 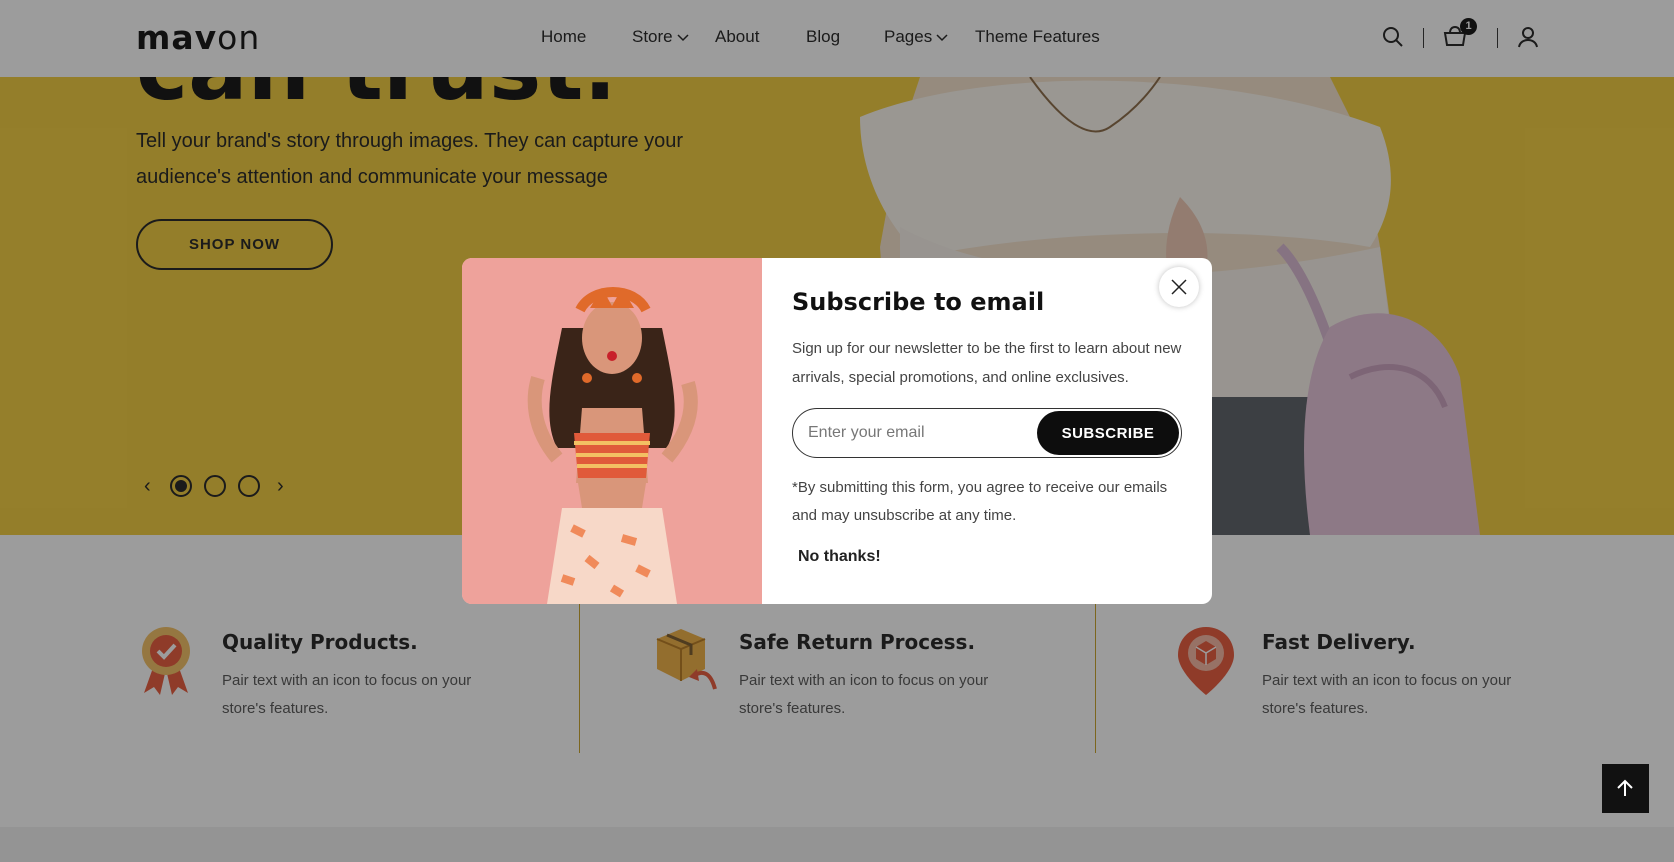 I want to click on popup-title: Subscribe to email, so click(x=918, y=302).